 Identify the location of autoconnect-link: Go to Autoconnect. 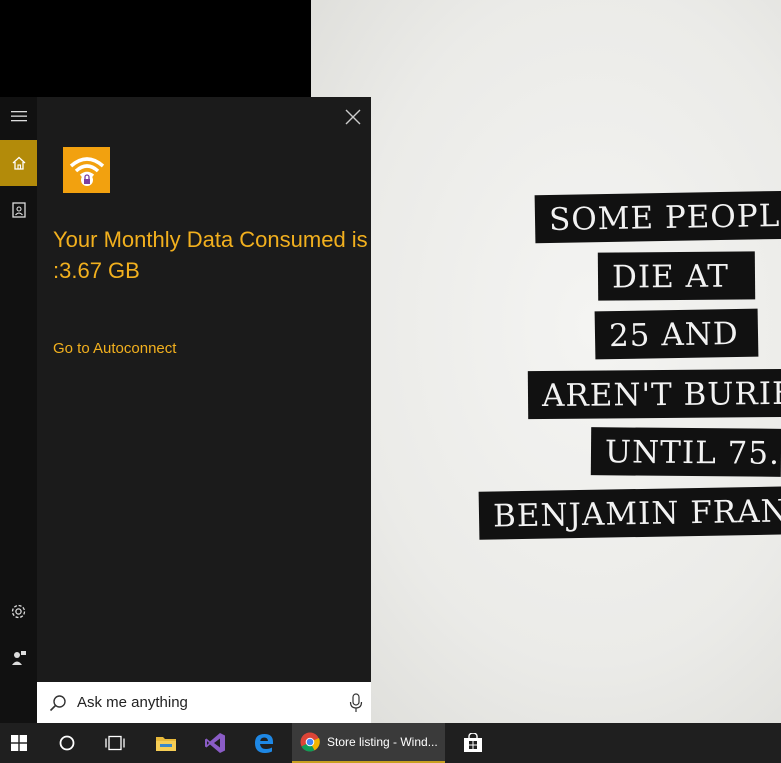
(114, 348).